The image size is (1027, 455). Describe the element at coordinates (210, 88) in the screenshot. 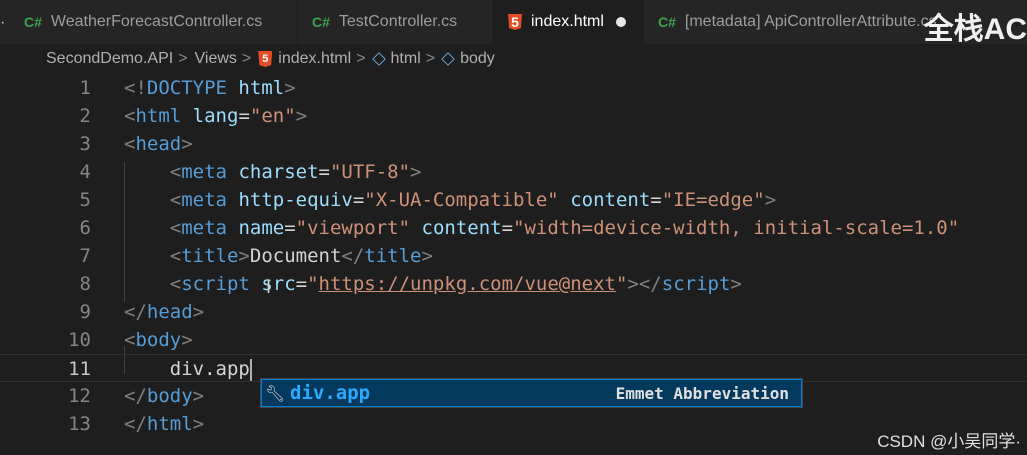

I see `code-text: <!DOCTYPE html>` at that location.